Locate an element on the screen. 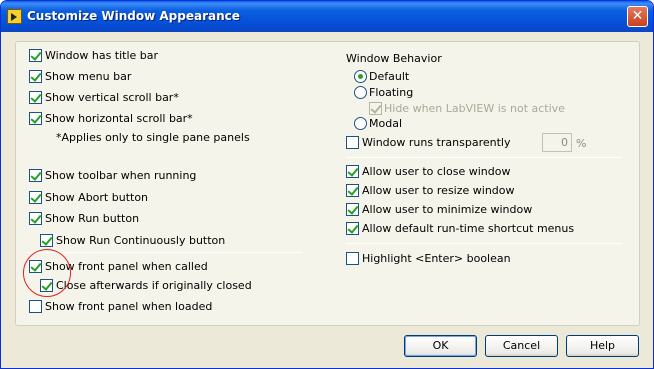 Image resolution: width=654 pixels, height=369 pixels. cancel-button: Cancel is located at coordinates (521, 346).